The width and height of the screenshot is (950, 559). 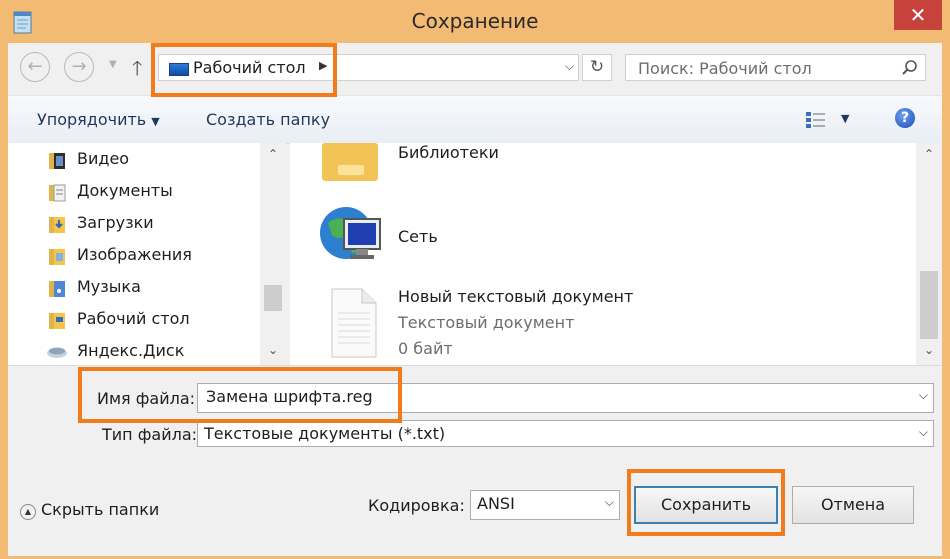 What do you see at coordinates (565, 433) in the screenshot?
I see `filetype-select: Текстовые документы (*.txt) ⌵` at bounding box center [565, 433].